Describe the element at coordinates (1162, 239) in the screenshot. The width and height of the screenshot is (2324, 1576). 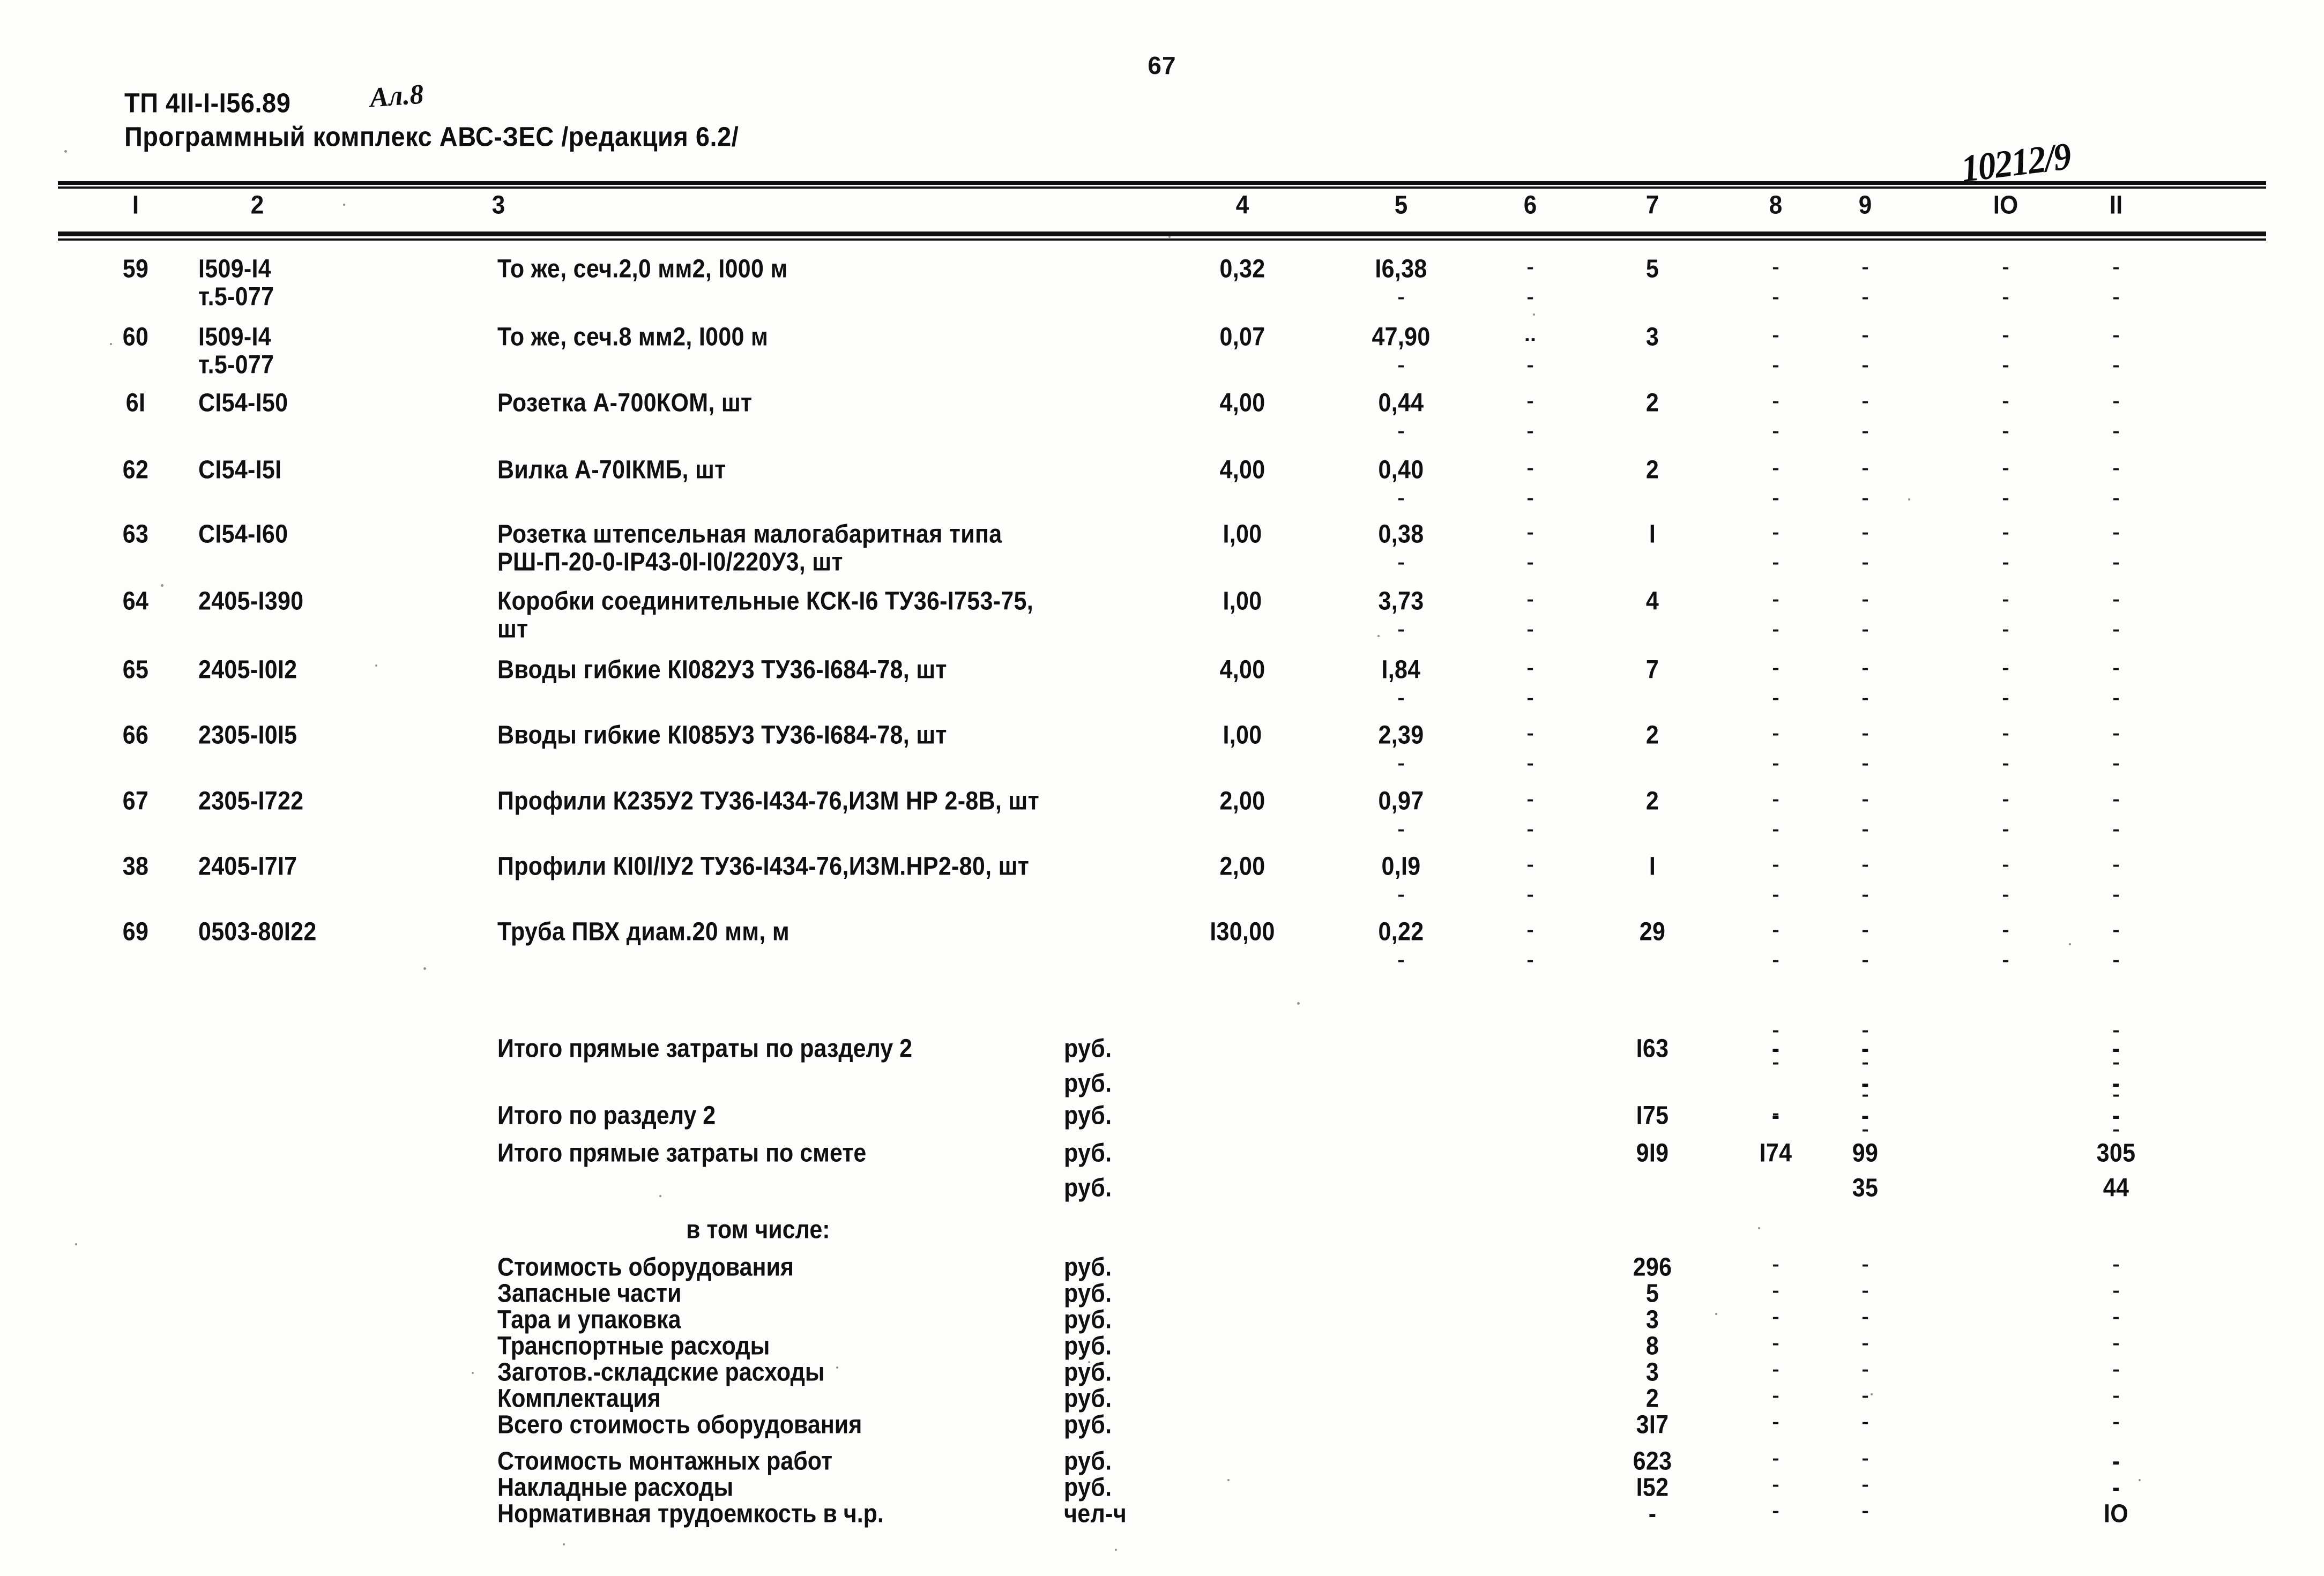
I see `table-header-rule-thin` at that location.